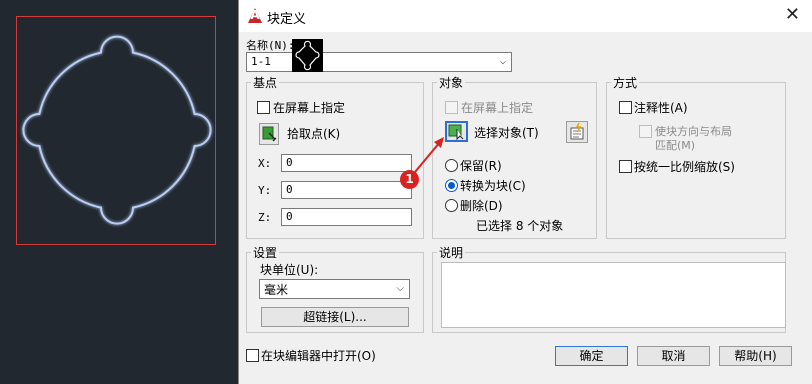 Image resolution: width=812 pixels, height=384 pixels. I want to click on callout-badge: 1, so click(409, 179).